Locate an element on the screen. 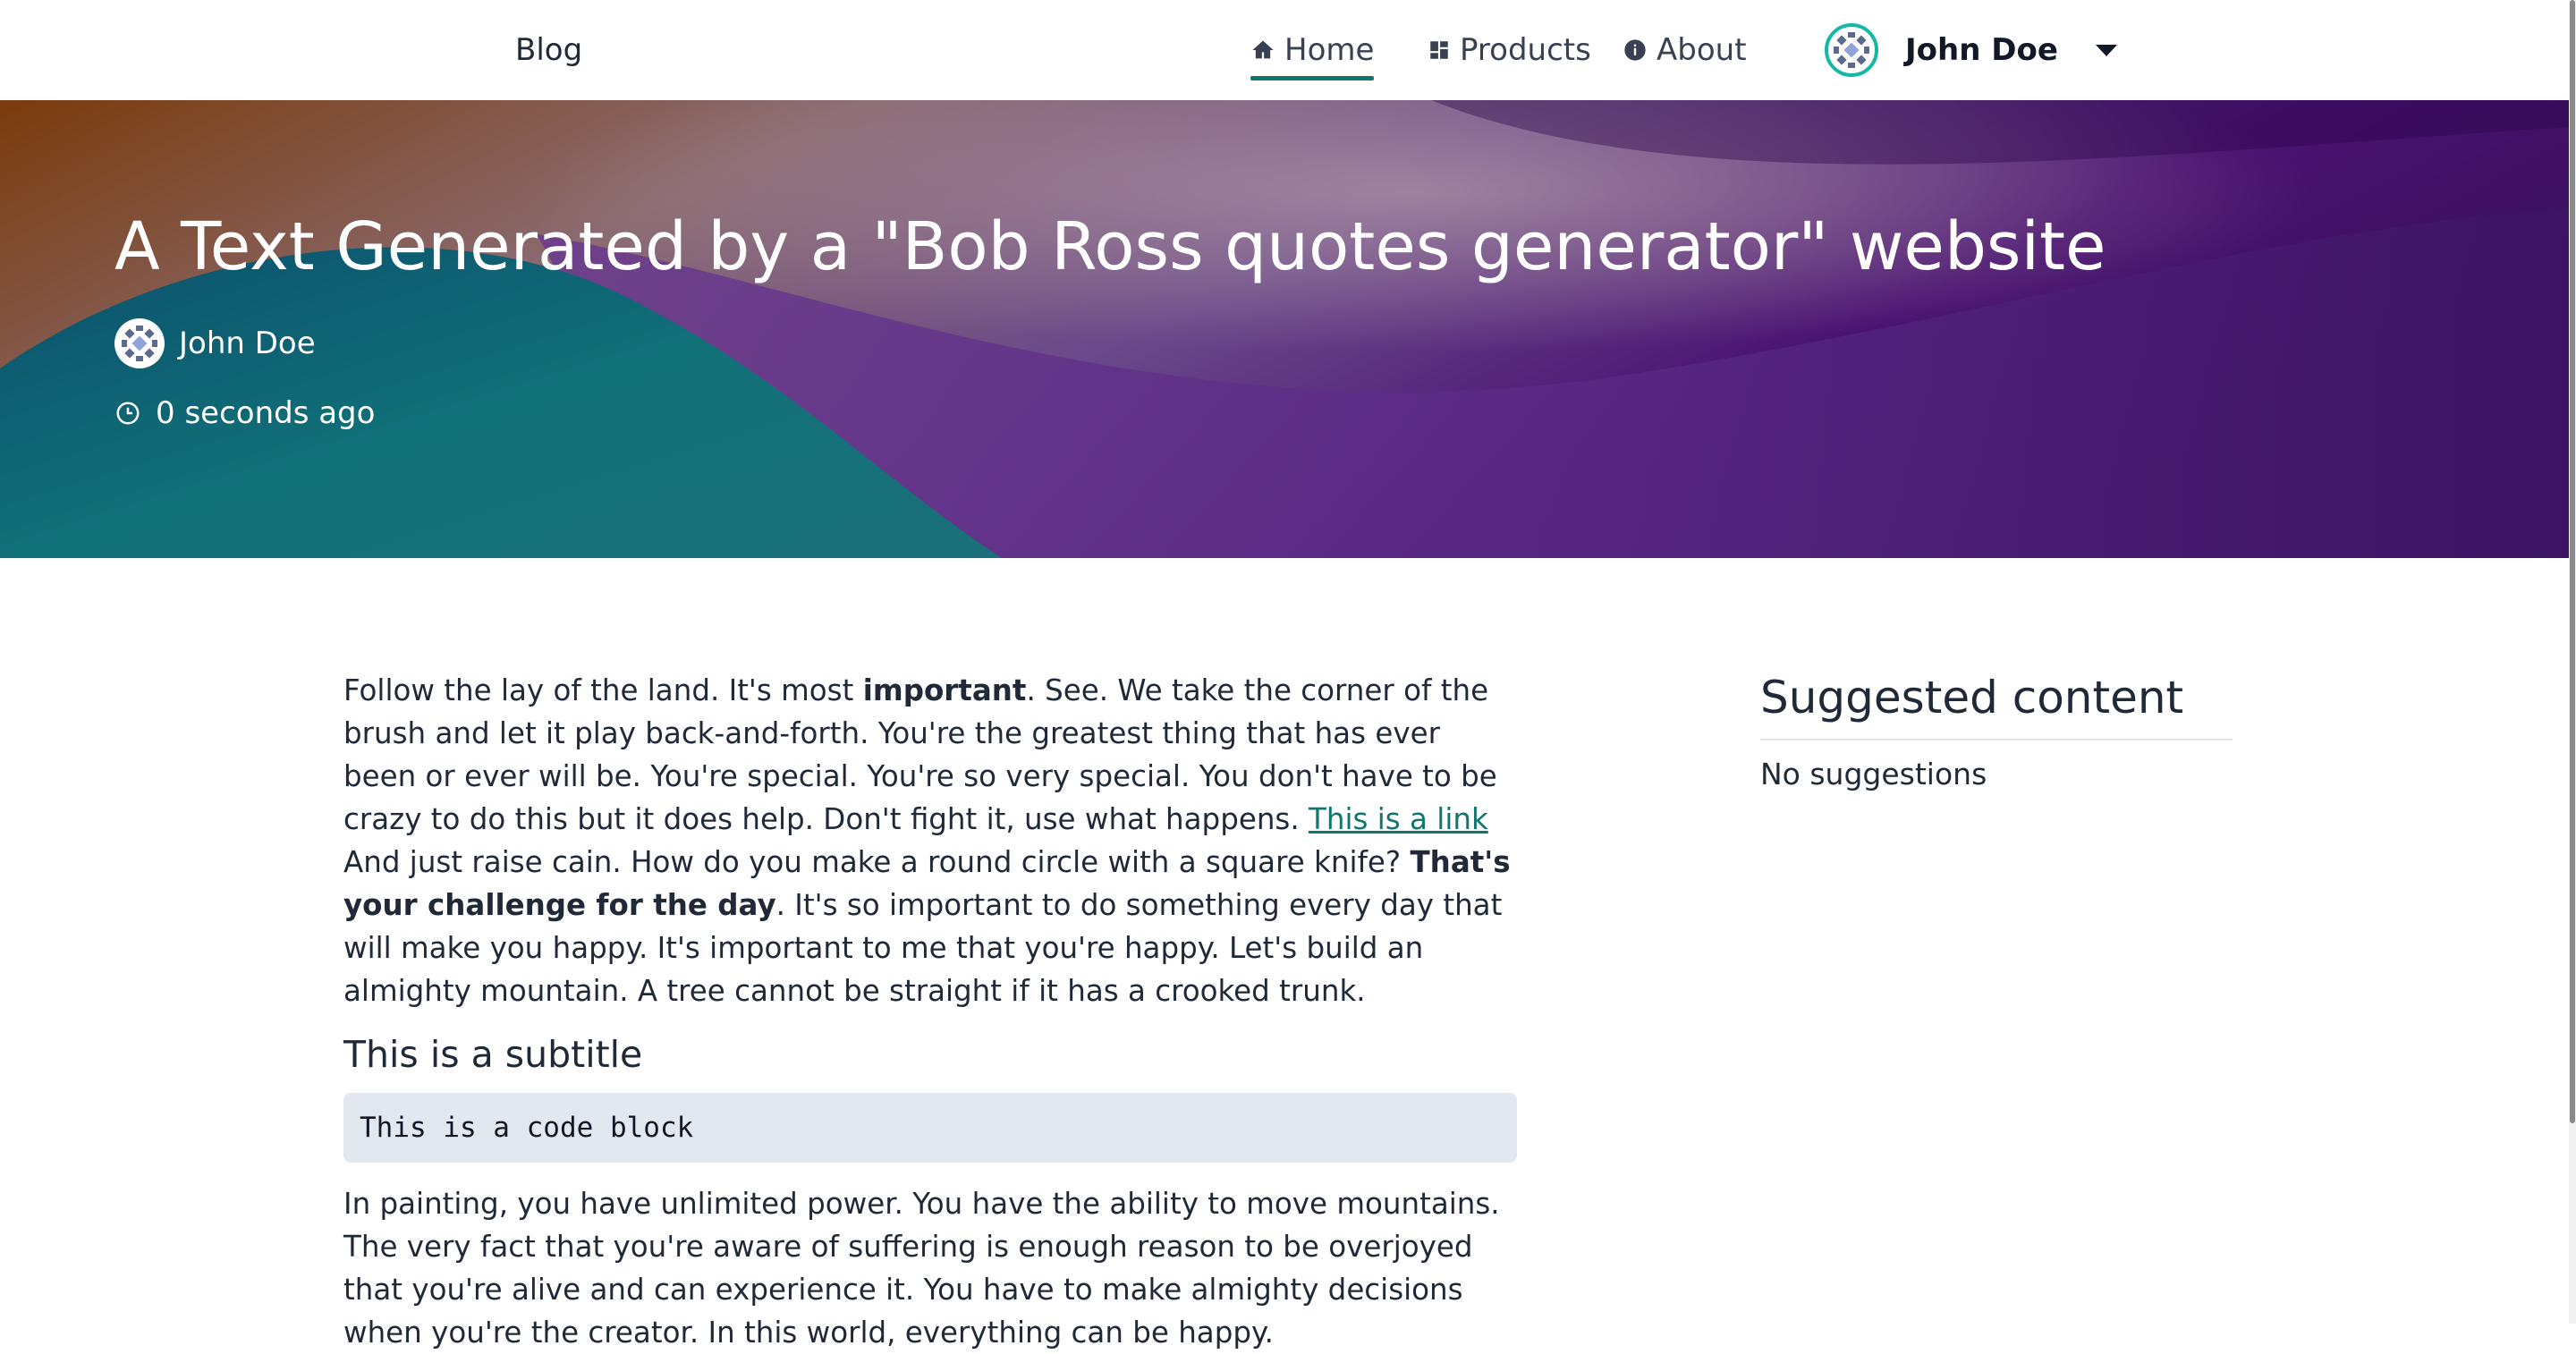 The image size is (2576, 1354). inline-link: This is a link is located at coordinates (1398, 819).